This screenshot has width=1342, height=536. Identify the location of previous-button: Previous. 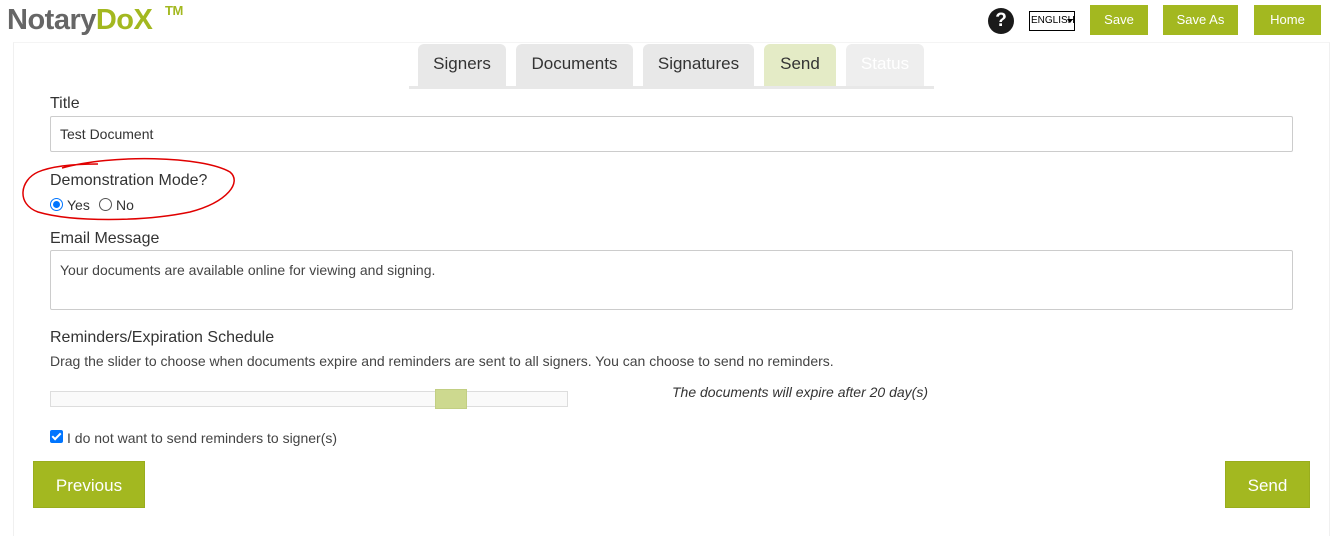
(89, 484).